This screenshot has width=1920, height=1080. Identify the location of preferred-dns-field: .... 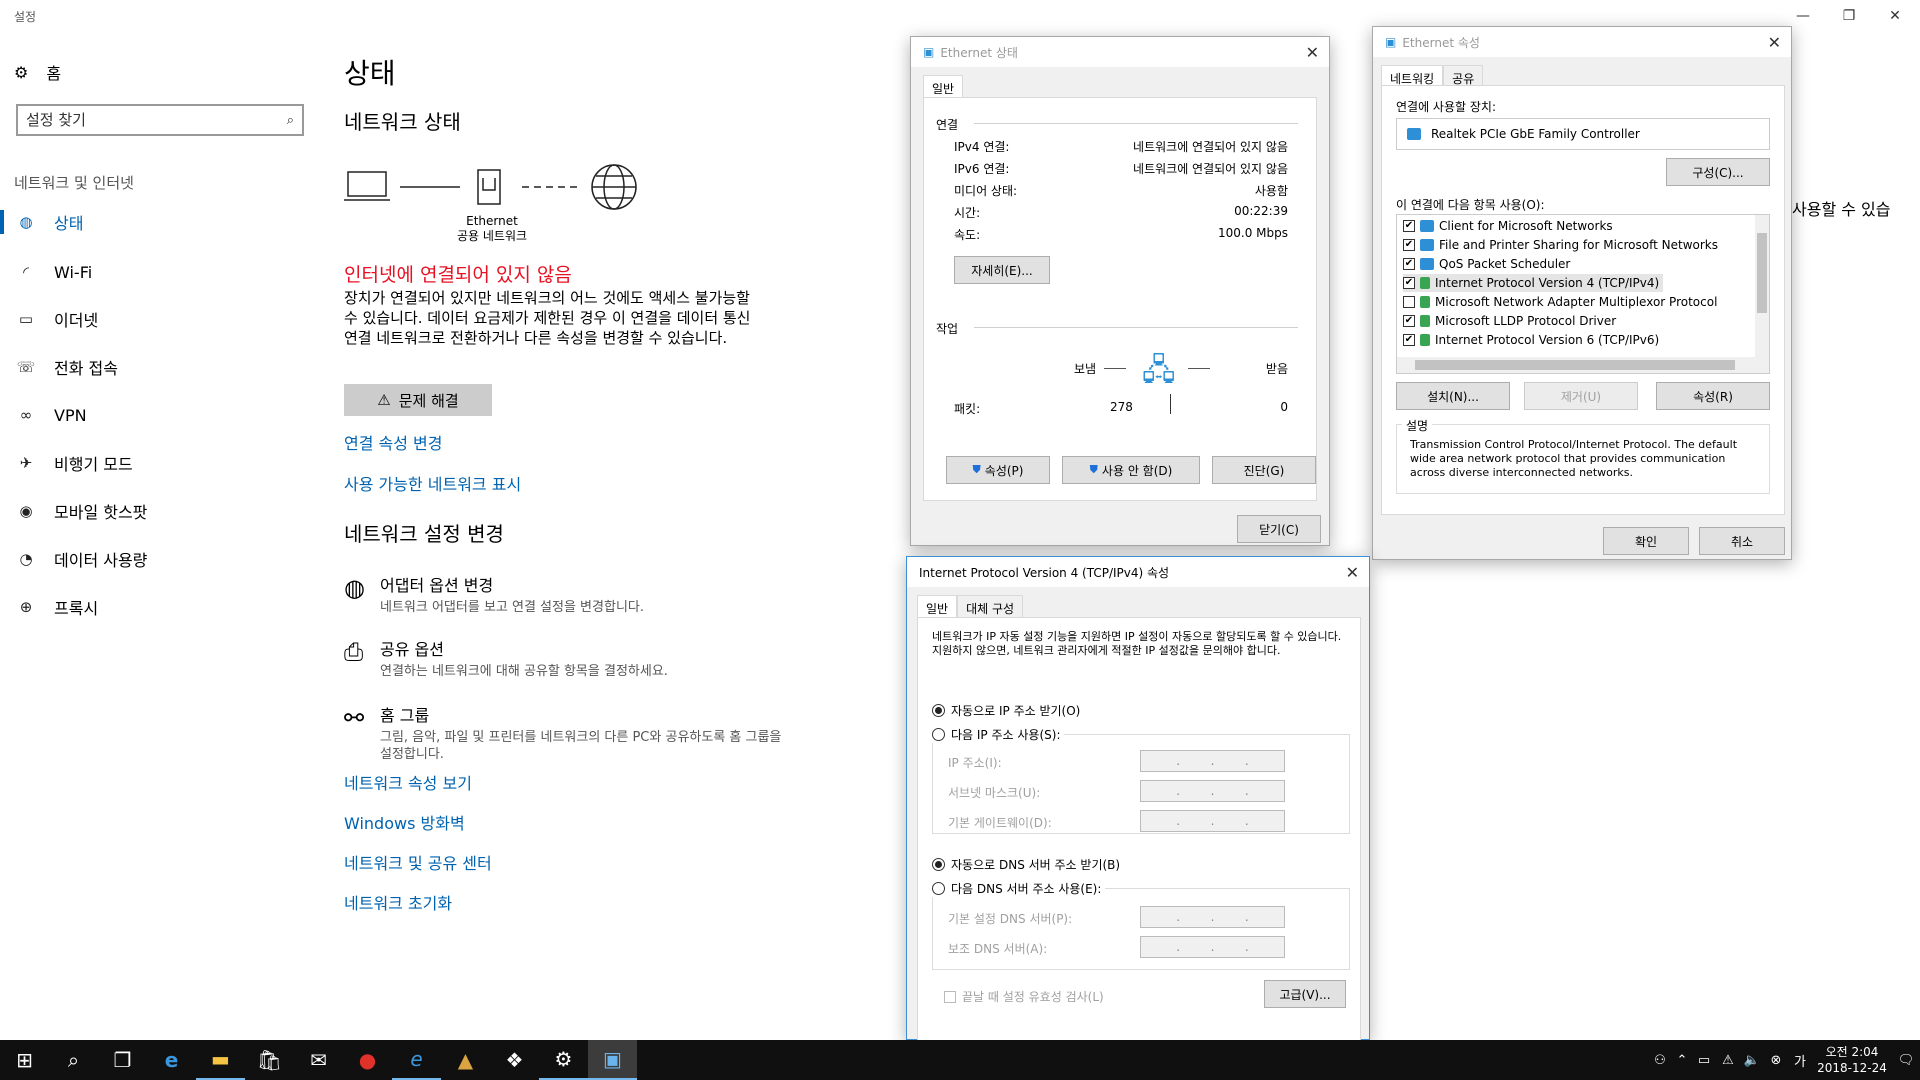
(1212, 917).